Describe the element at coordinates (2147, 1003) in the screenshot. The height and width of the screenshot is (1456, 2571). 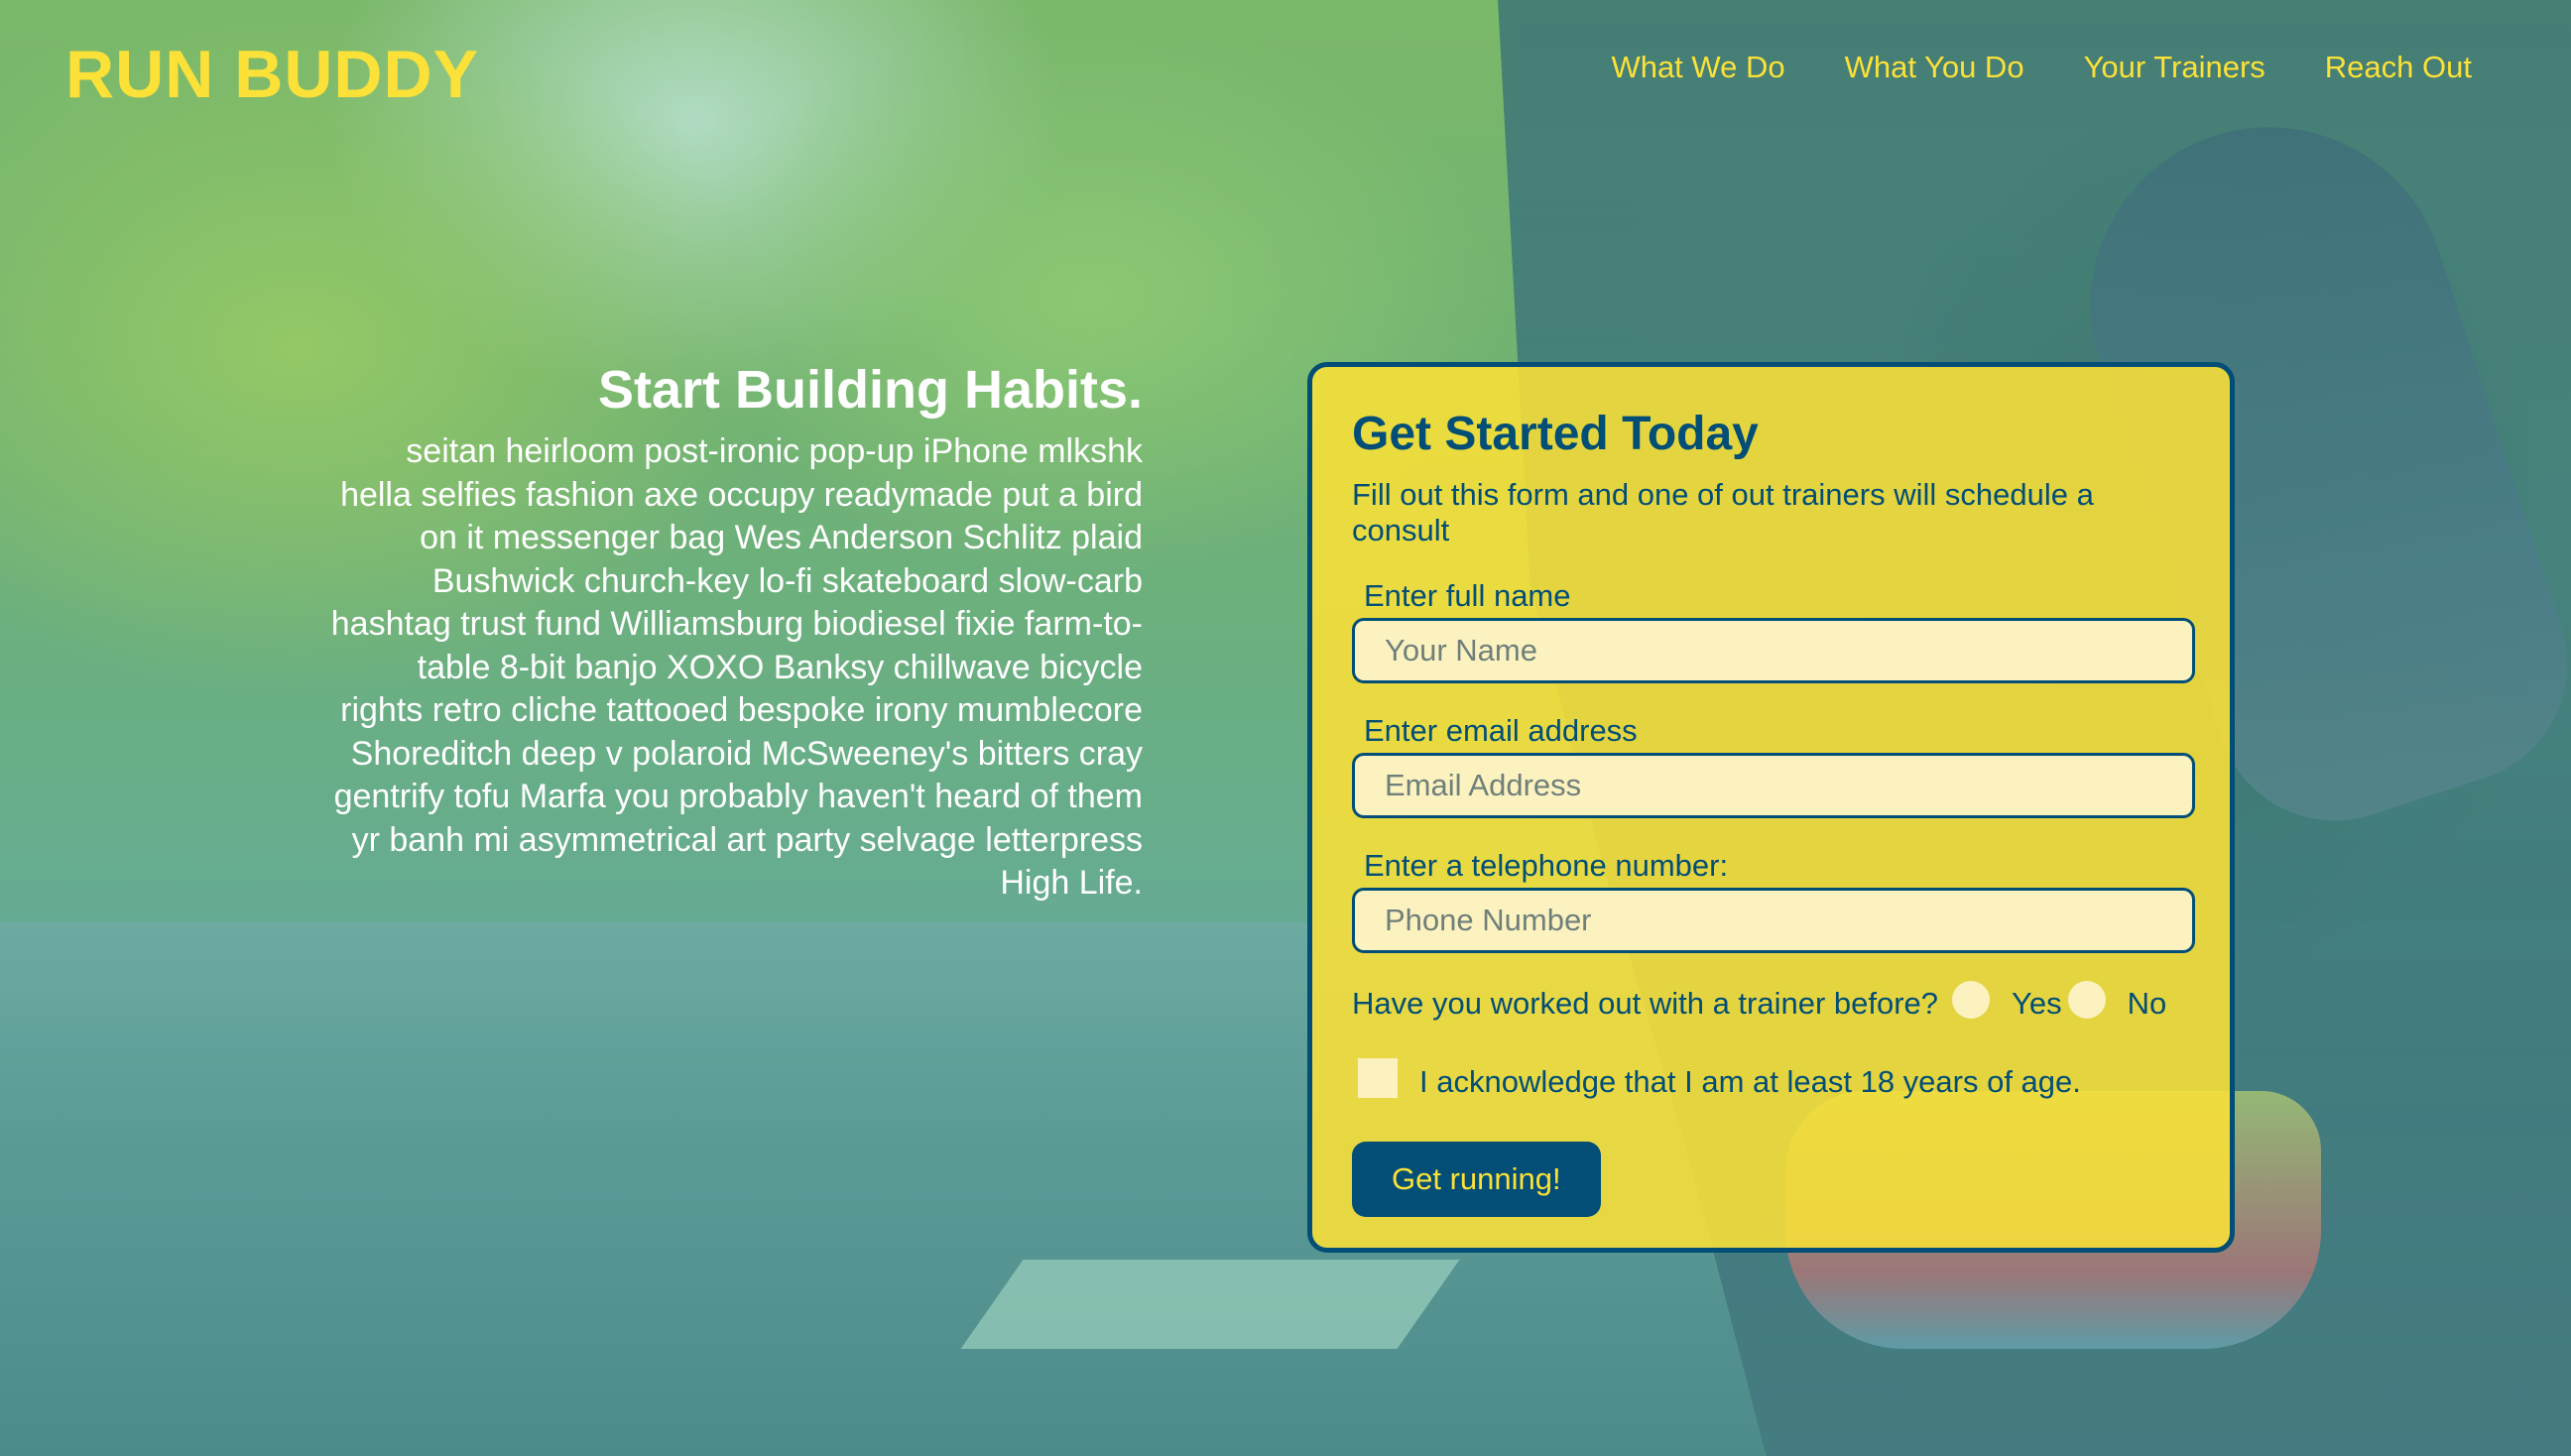
I see `trainer-no-label: No` at that location.